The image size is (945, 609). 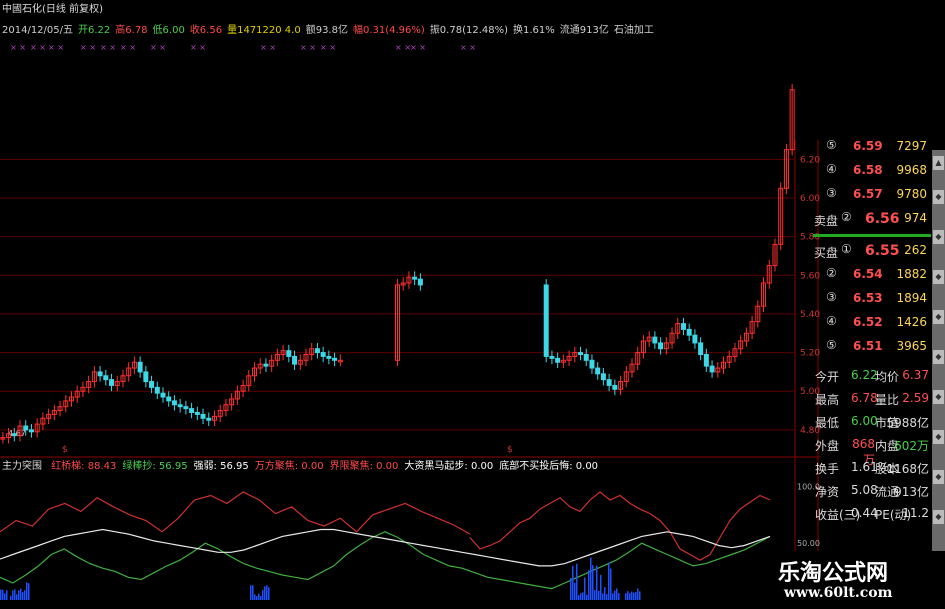 What do you see at coordinates (872, 323) in the screenshot?
I see `buy-order-row: ④ 6.52 1426` at bounding box center [872, 323].